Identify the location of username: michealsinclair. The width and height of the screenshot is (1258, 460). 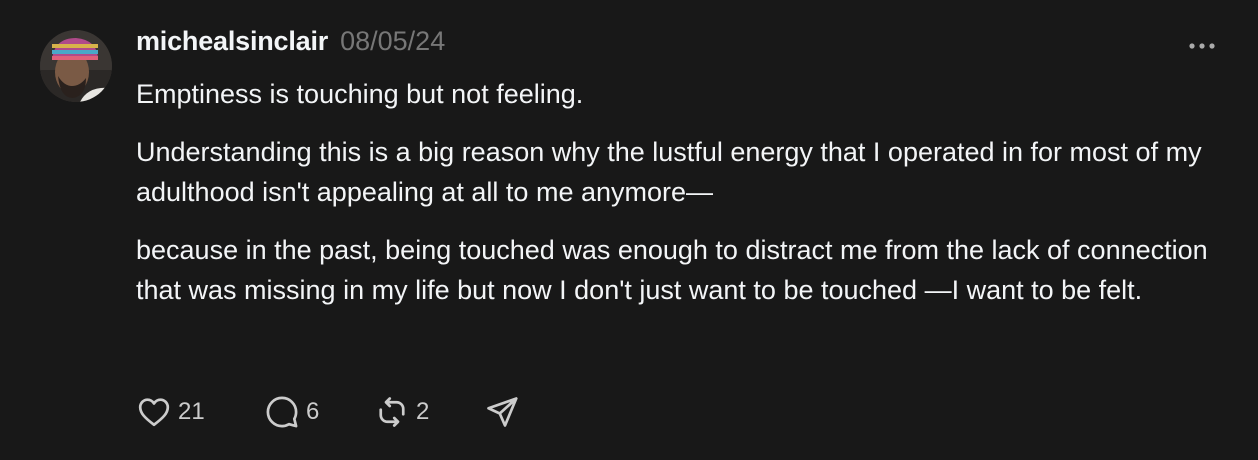
(232, 41).